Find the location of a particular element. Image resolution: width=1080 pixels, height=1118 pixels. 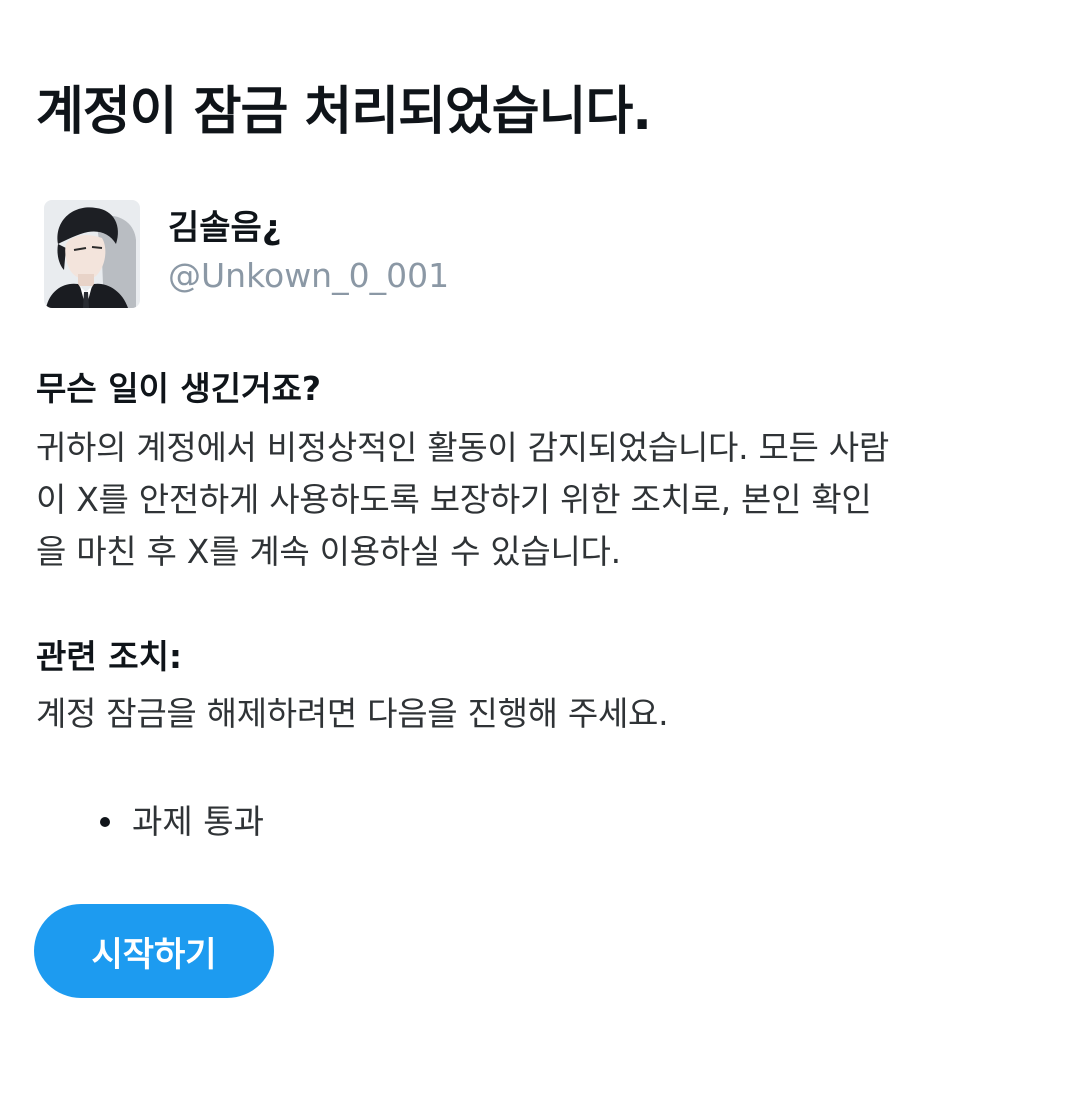

avatar is located at coordinates (92, 254).